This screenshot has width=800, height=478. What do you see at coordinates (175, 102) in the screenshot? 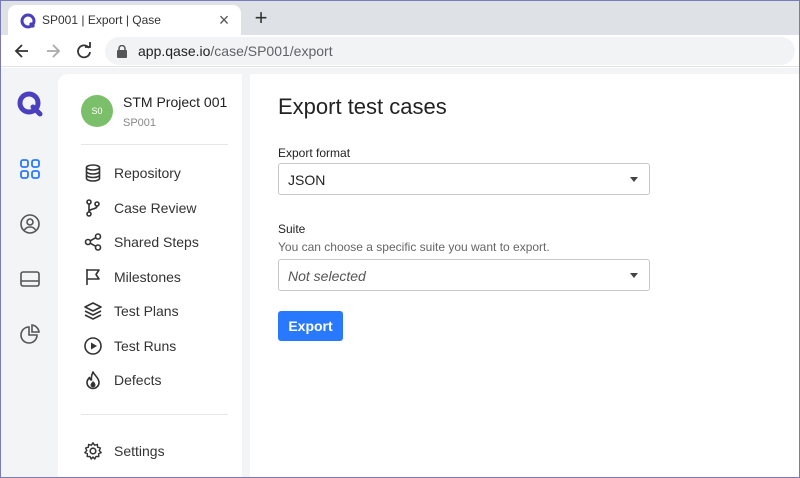
I see `project-name: STM Project 001` at bounding box center [175, 102].